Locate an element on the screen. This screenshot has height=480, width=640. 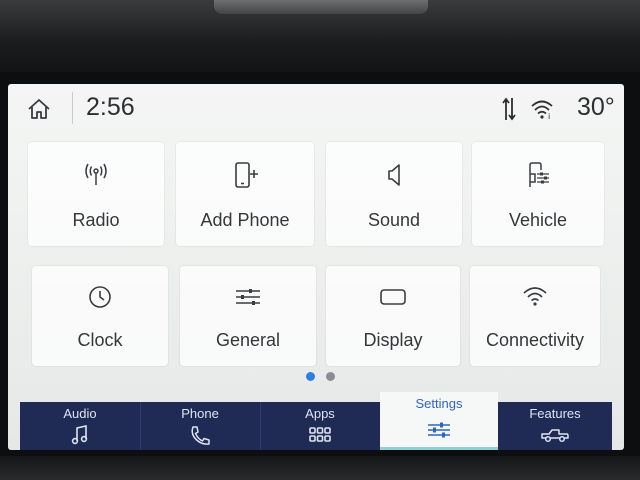
bottom-nav: Audio Phone Apps Settings Features is located at coordinates (316, 421).